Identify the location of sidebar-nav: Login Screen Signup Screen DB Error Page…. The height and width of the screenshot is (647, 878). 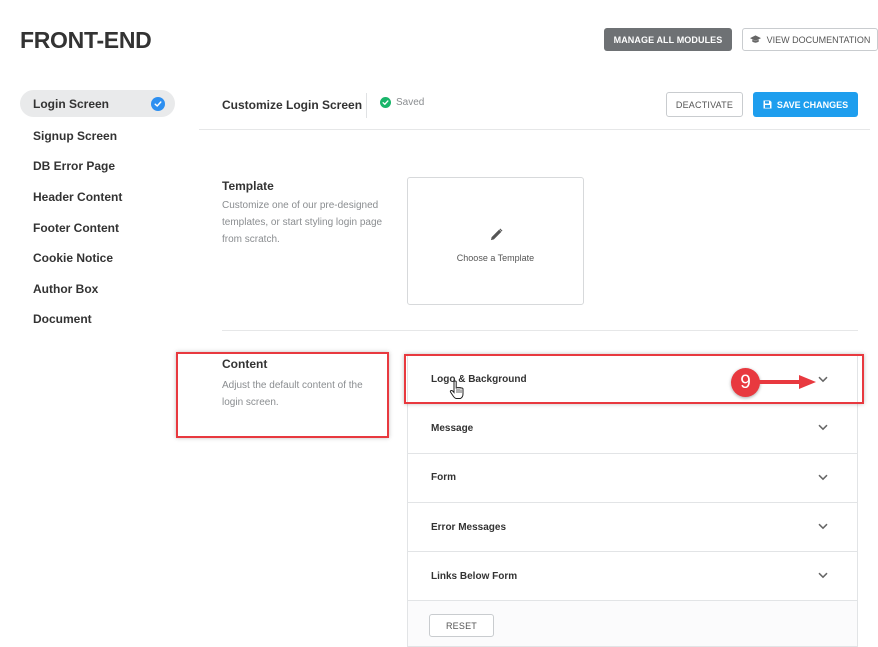
(97, 212).